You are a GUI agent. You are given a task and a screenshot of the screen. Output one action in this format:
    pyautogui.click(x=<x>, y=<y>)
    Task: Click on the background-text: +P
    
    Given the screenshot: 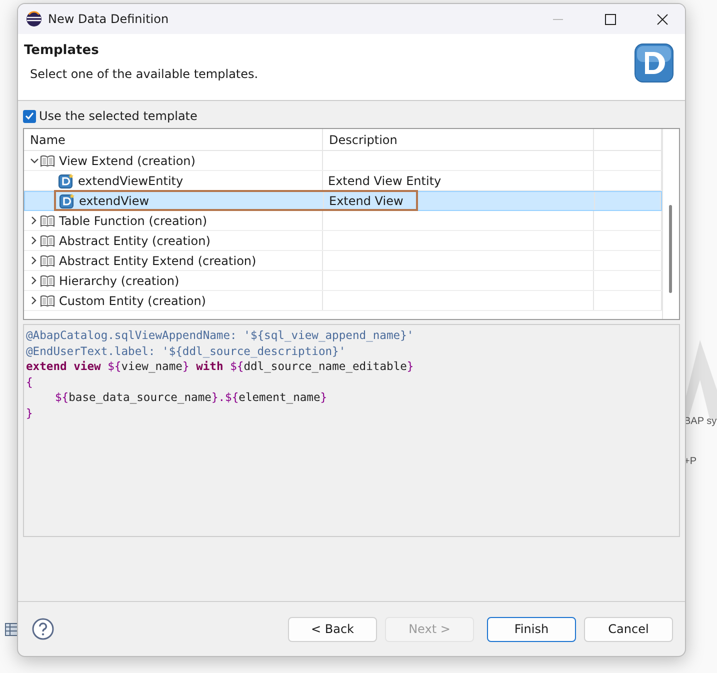 What is the action you would take?
    pyautogui.click(x=690, y=461)
    